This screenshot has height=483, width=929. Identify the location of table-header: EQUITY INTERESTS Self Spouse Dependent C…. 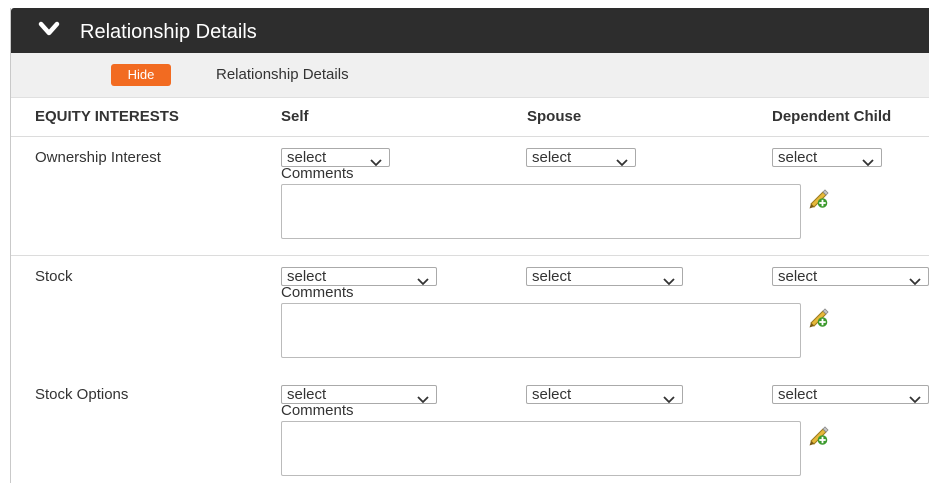
(470, 117).